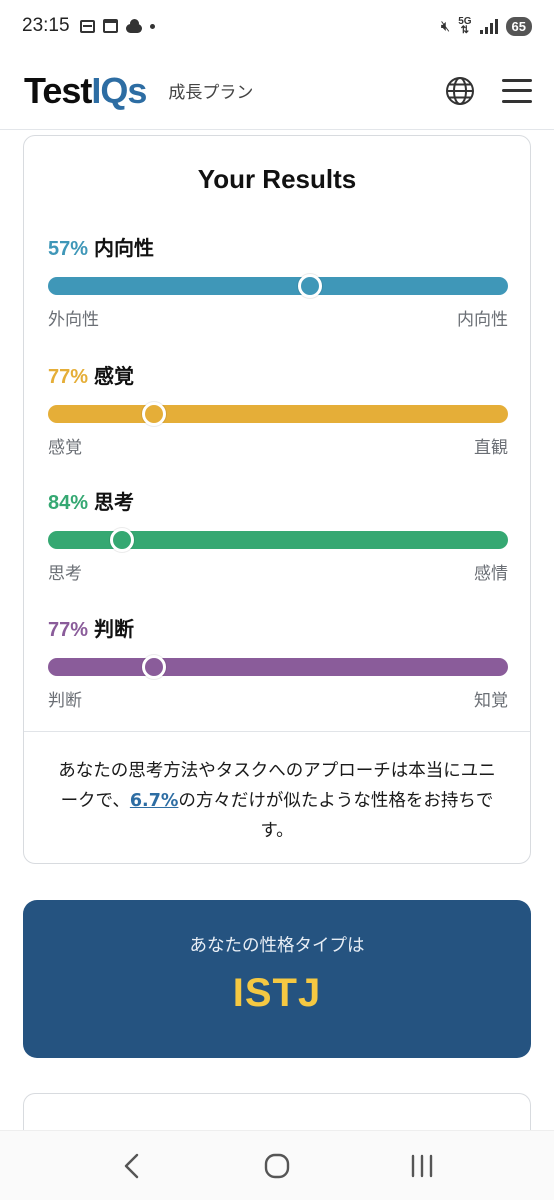  Describe the element at coordinates (518, 26) in the screenshot. I see `battery-indicator: 65` at that location.